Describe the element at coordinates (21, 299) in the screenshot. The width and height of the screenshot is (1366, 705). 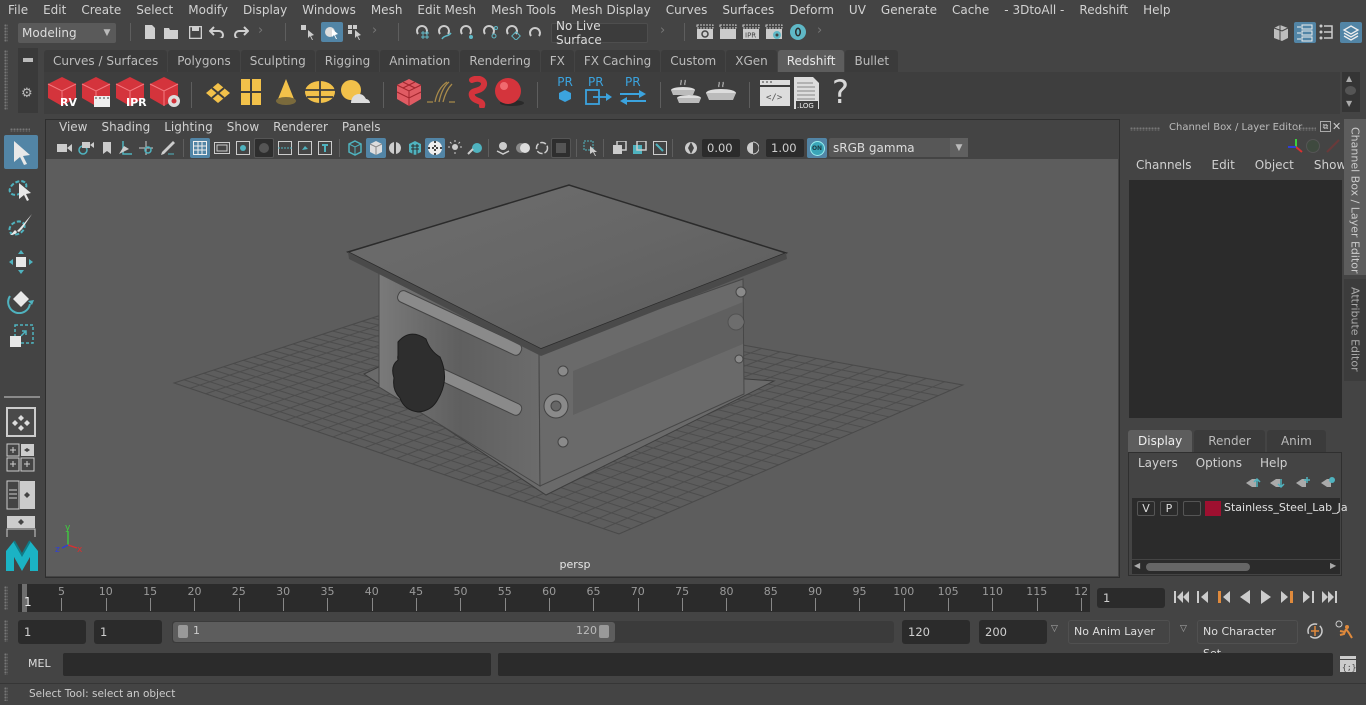
I see `rotate-tool` at that location.